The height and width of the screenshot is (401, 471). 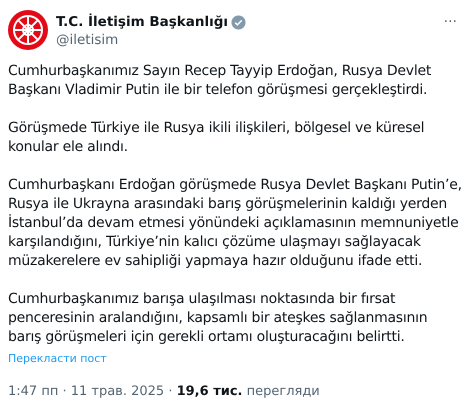 I want to click on post-paragraph: Cumhurbaşkanımız Sayın Recep Tayyip Erdoğan, Rusya Devlet Başkanı Vladimir Putin ile bir telefon görüşmesi gerçekleştirdi., so click(x=220, y=81).